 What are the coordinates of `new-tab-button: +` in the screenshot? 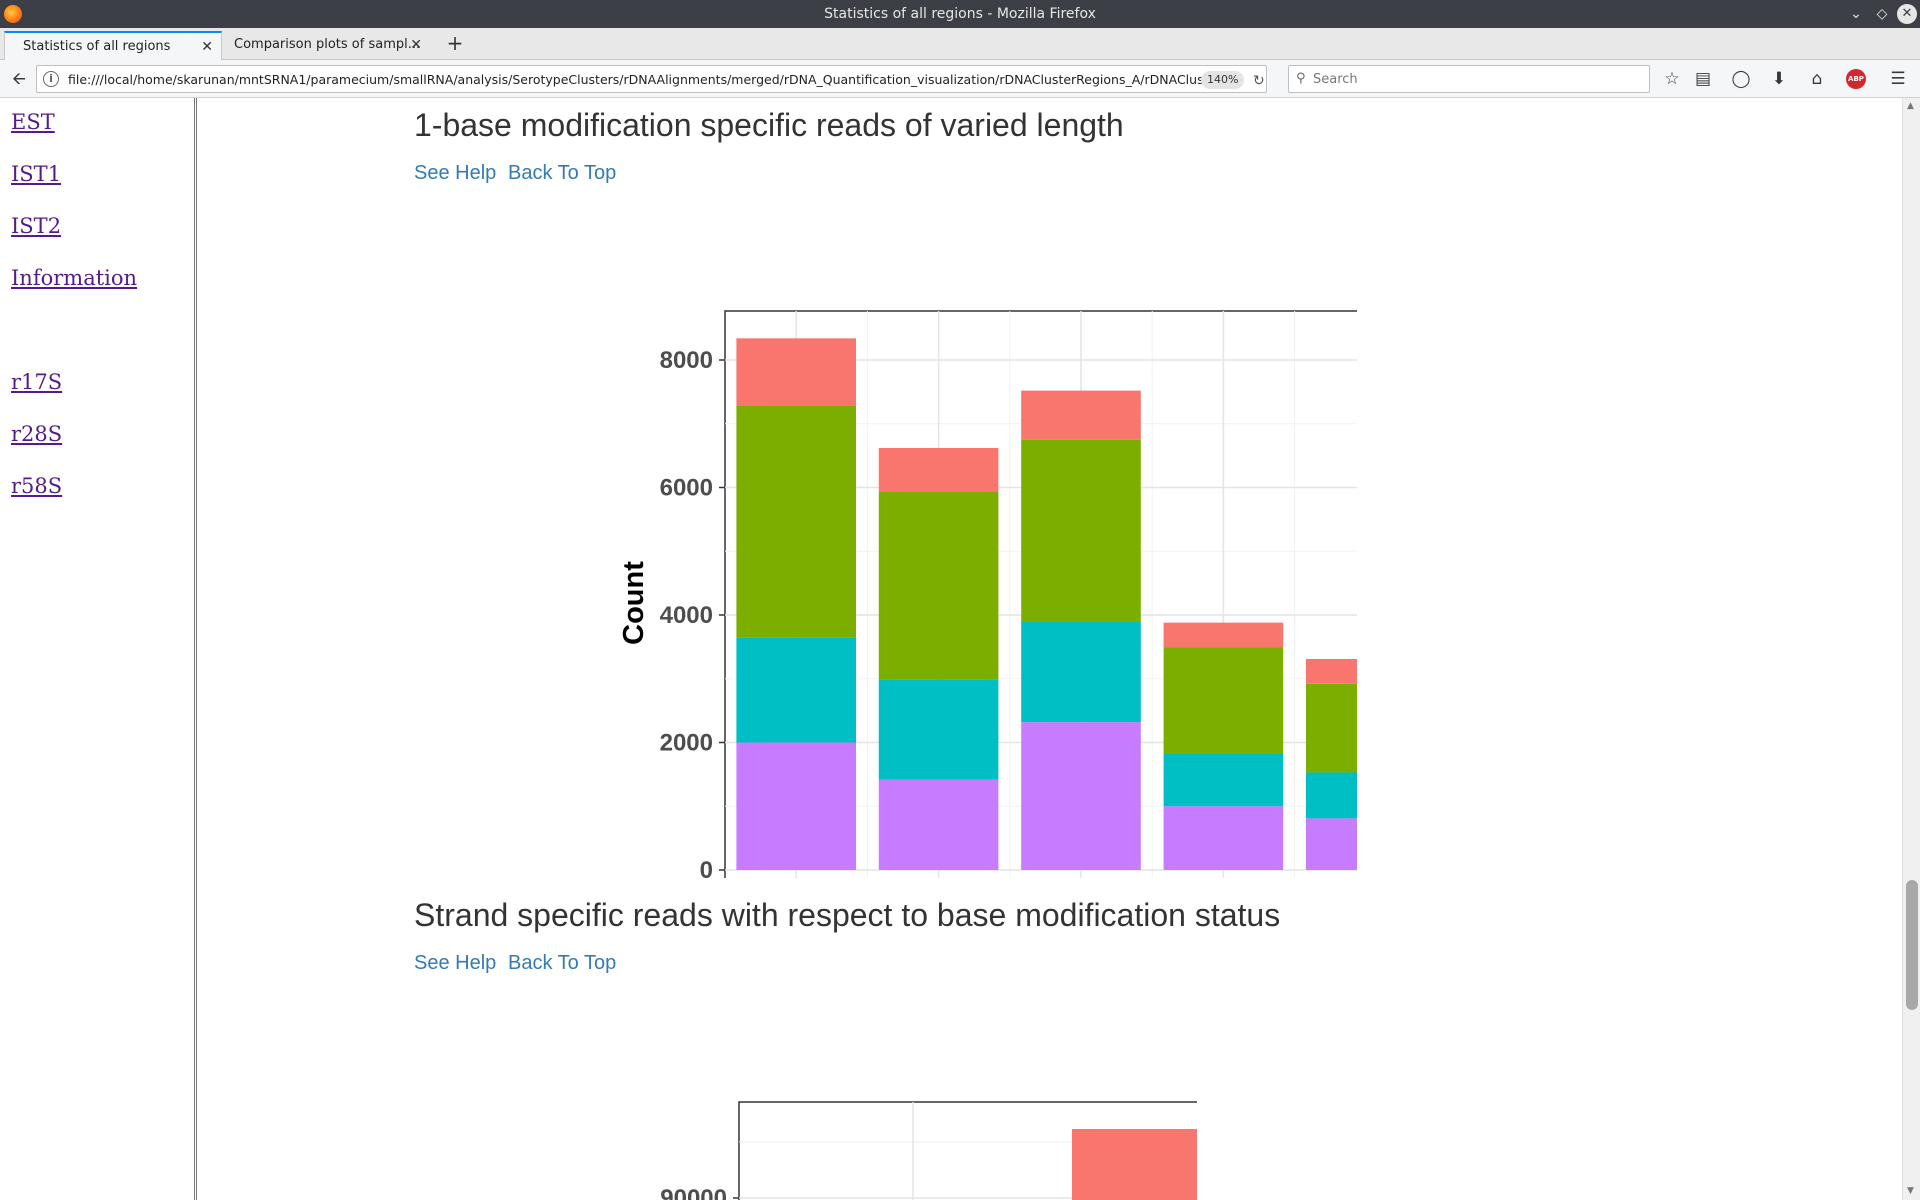 It's located at (455, 44).